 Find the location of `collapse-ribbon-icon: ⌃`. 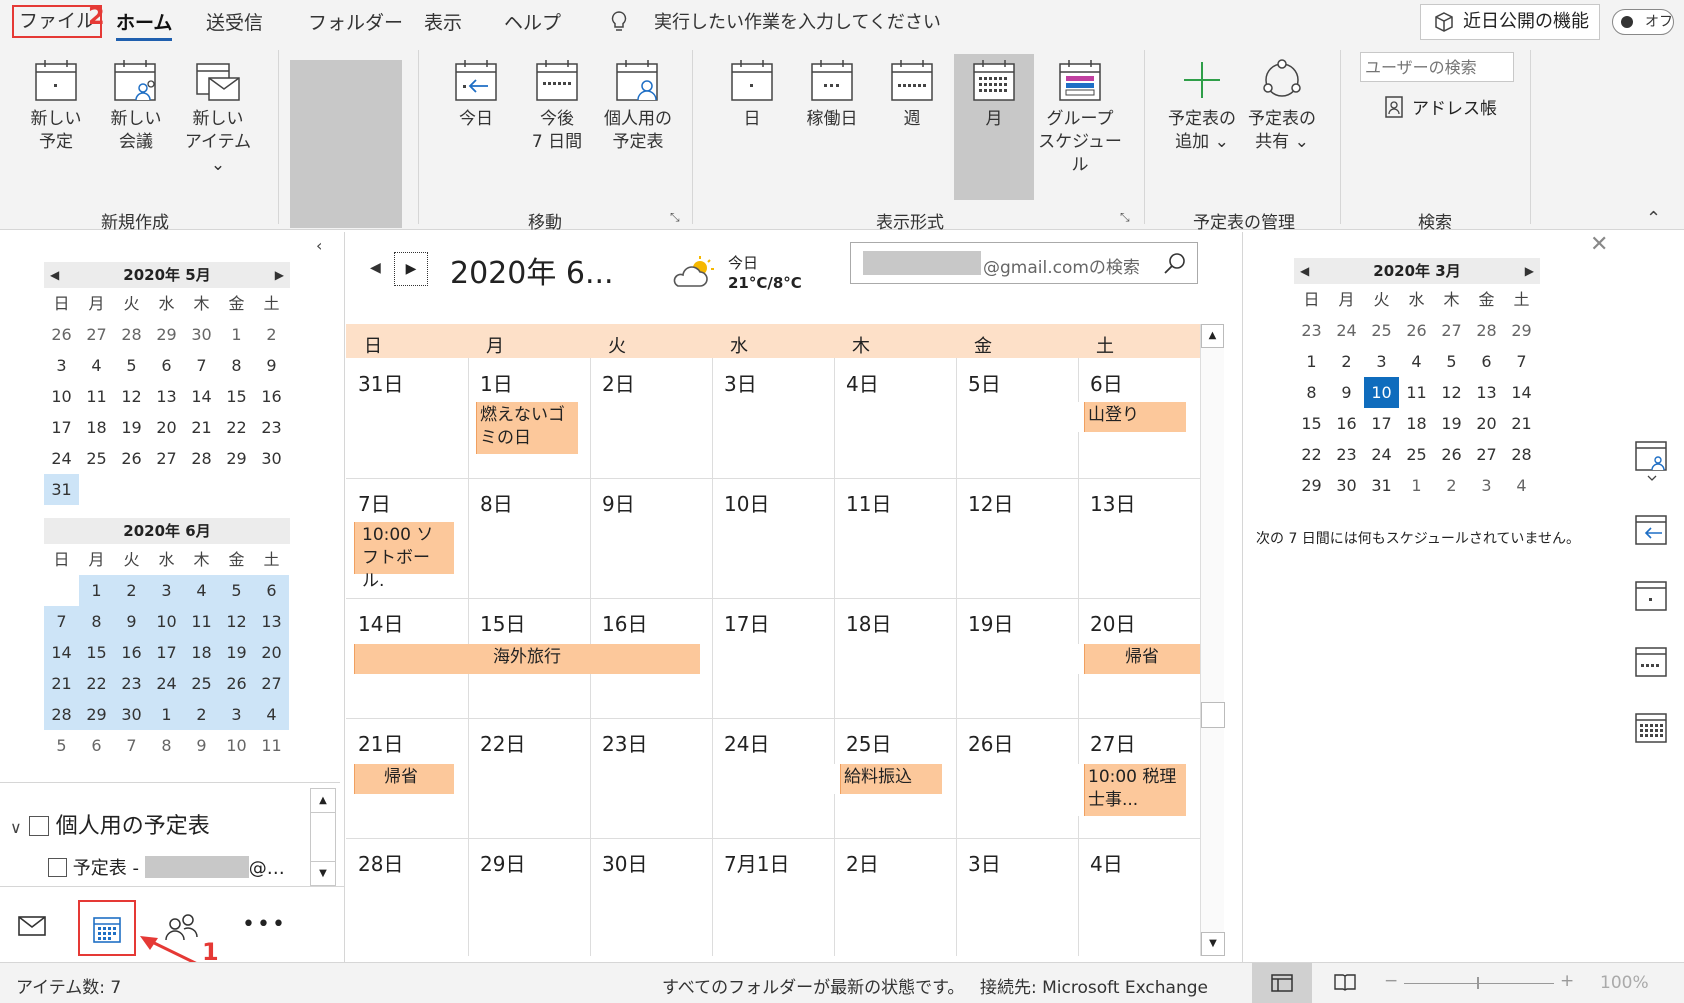

collapse-ribbon-icon: ⌃ is located at coordinates (1653, 218).